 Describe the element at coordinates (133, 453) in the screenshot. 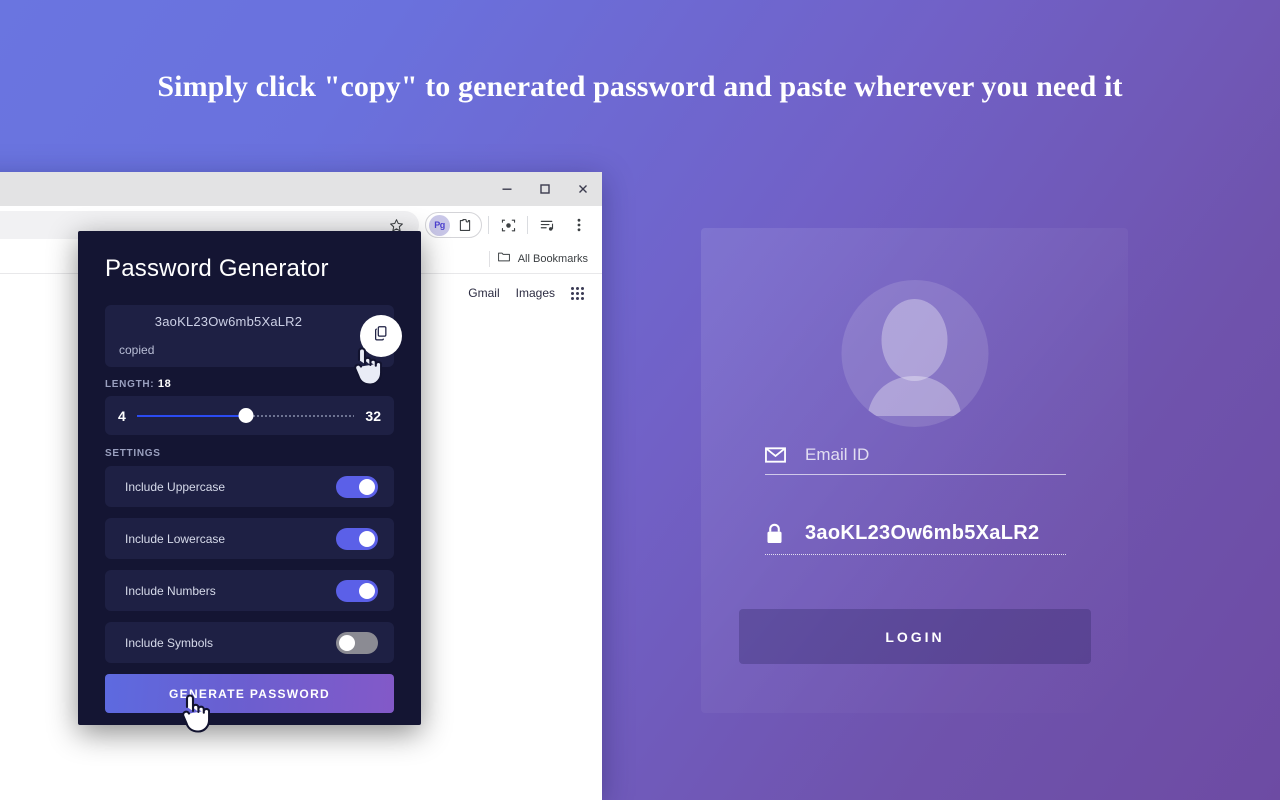

I see `settings-section-label: SETTINGS` at that location.